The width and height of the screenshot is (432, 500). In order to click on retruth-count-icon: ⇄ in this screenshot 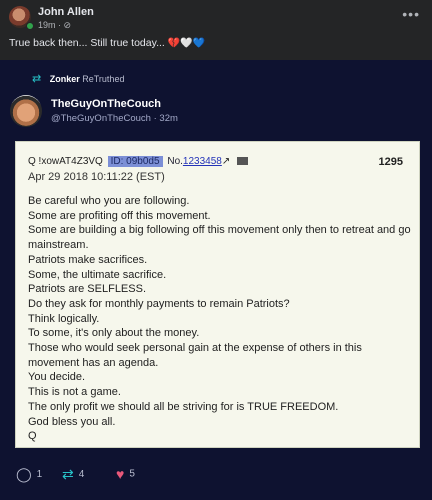, I will do `click(68, 474)`.